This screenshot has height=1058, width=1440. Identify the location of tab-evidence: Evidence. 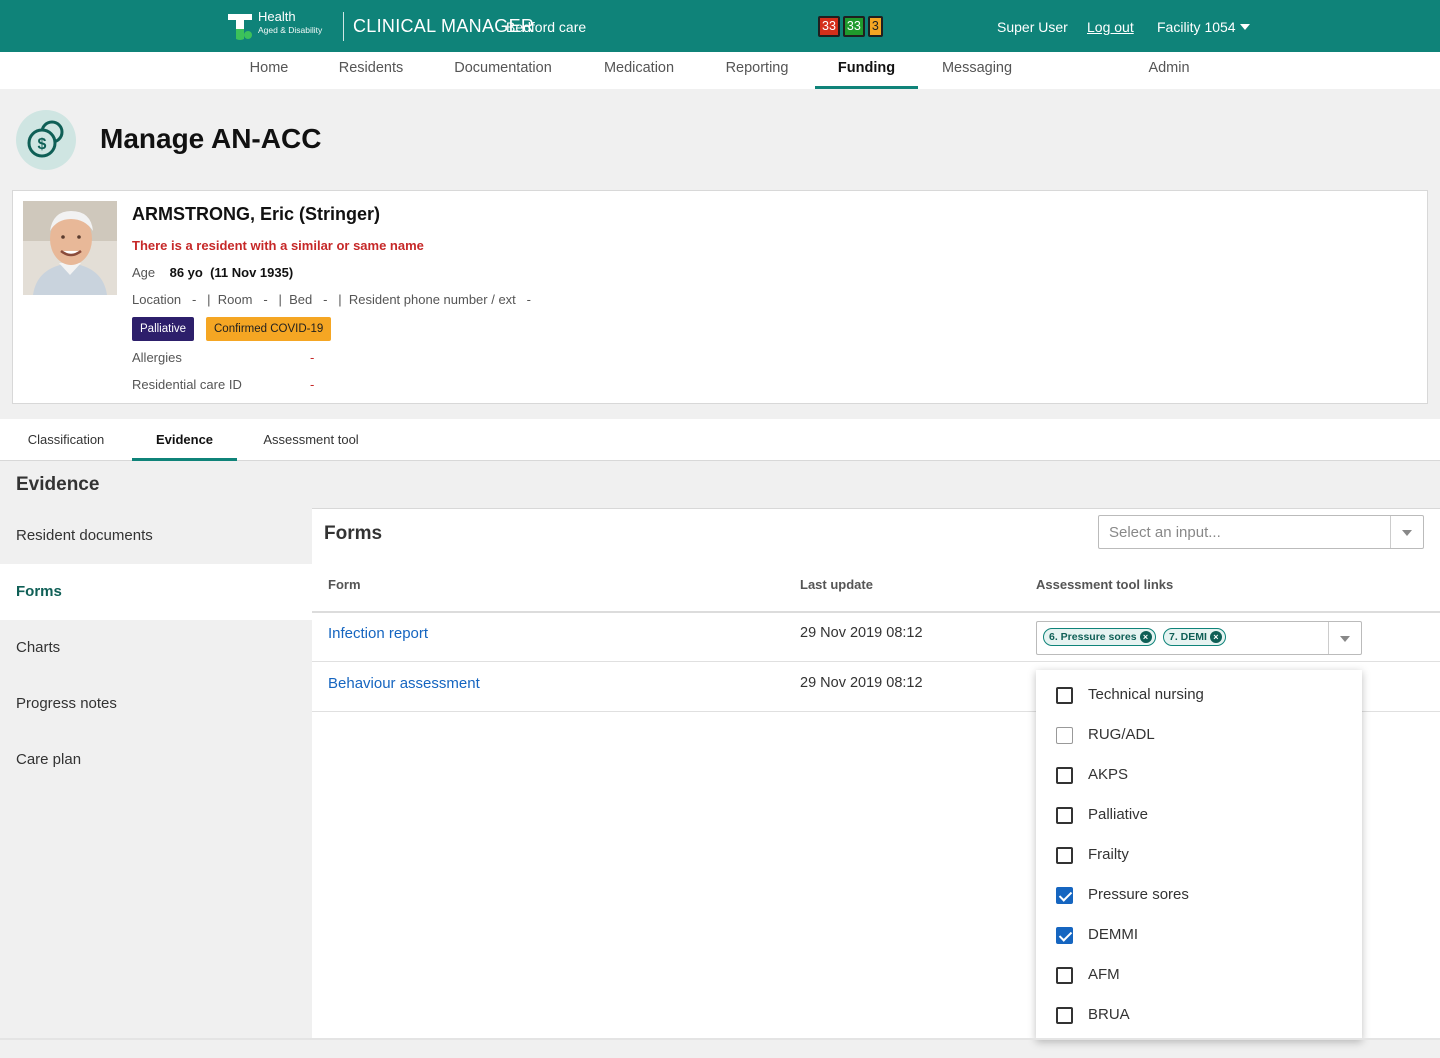
(184, 440).